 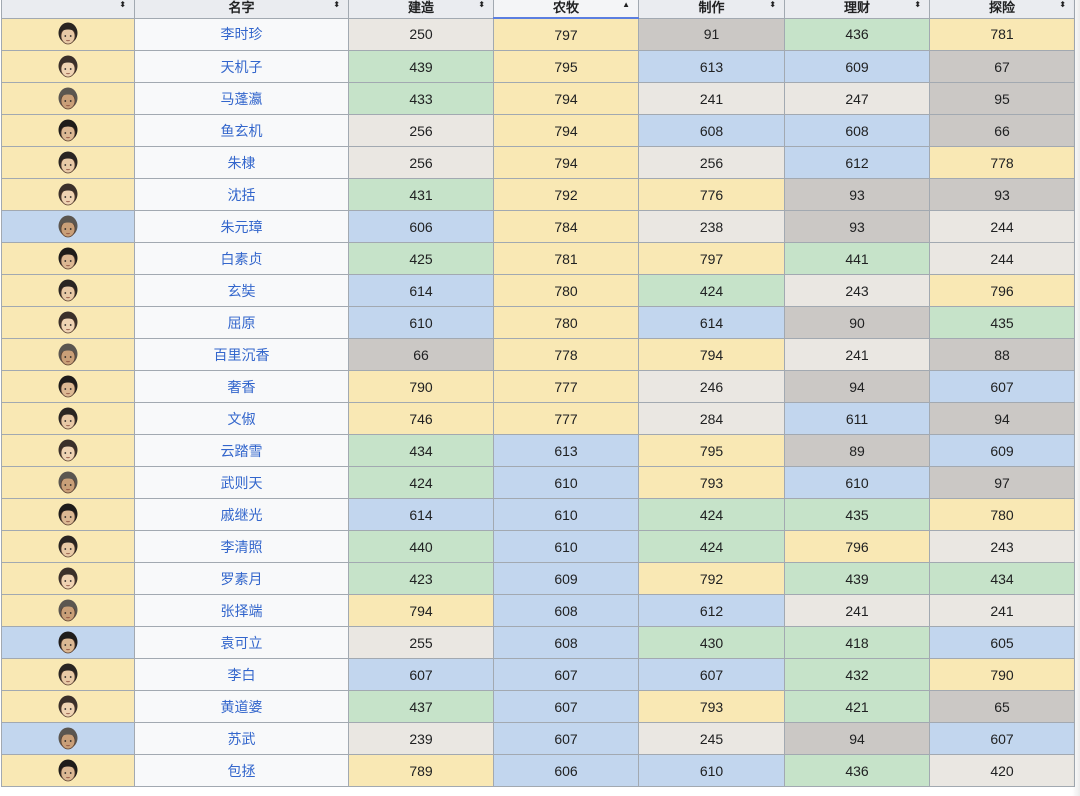 What do you see at coordinates (421, 34) in the screenshot?
I see `build-value-cell: 250` at bounding box center [421, 34].